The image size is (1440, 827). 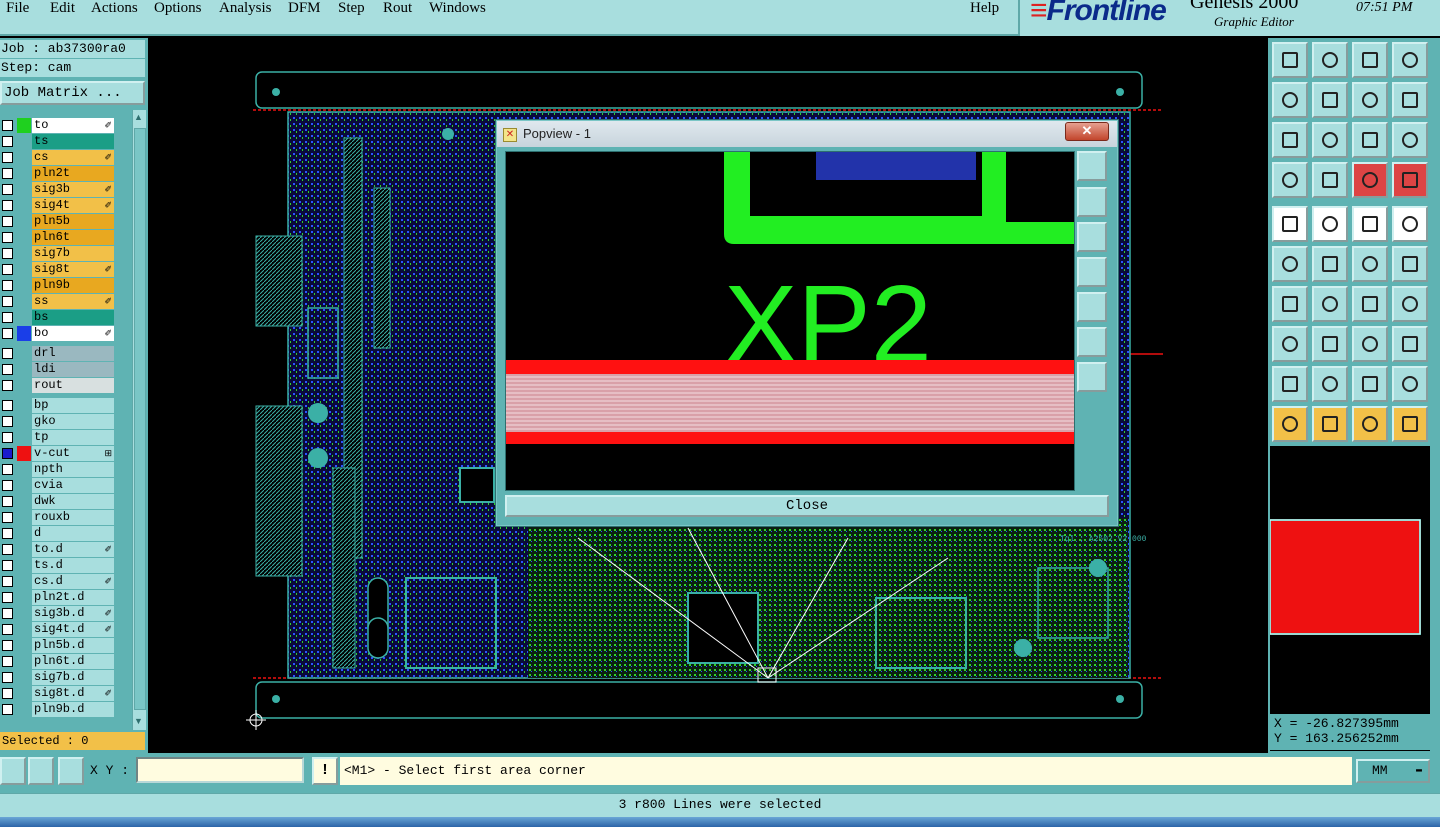 I want to click on layer-name: dwk, so click(x=73, y=501).